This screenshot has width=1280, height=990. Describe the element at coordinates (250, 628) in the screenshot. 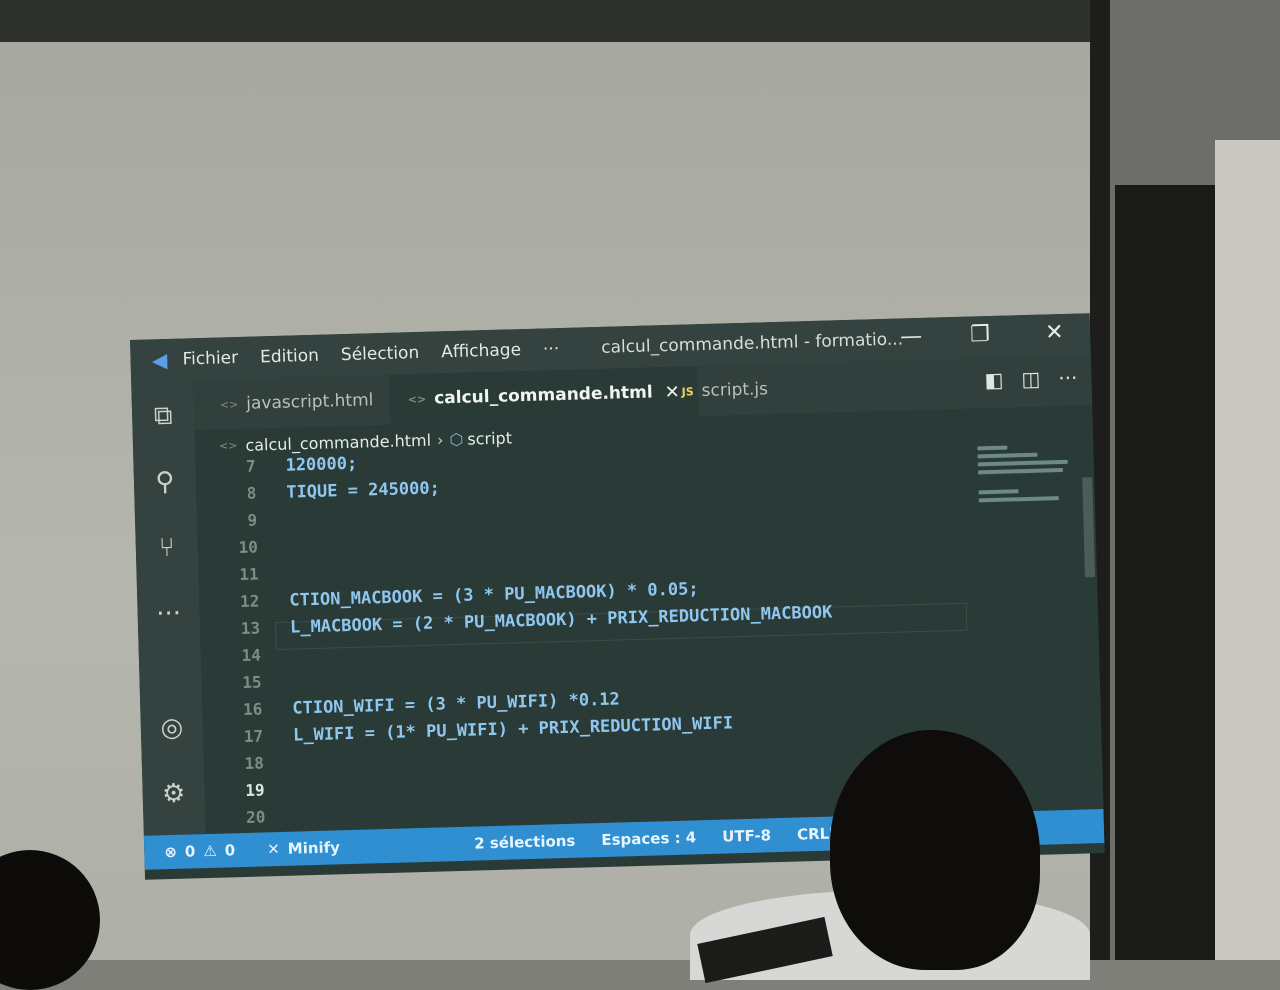

I see `line-number: 13` at that location.